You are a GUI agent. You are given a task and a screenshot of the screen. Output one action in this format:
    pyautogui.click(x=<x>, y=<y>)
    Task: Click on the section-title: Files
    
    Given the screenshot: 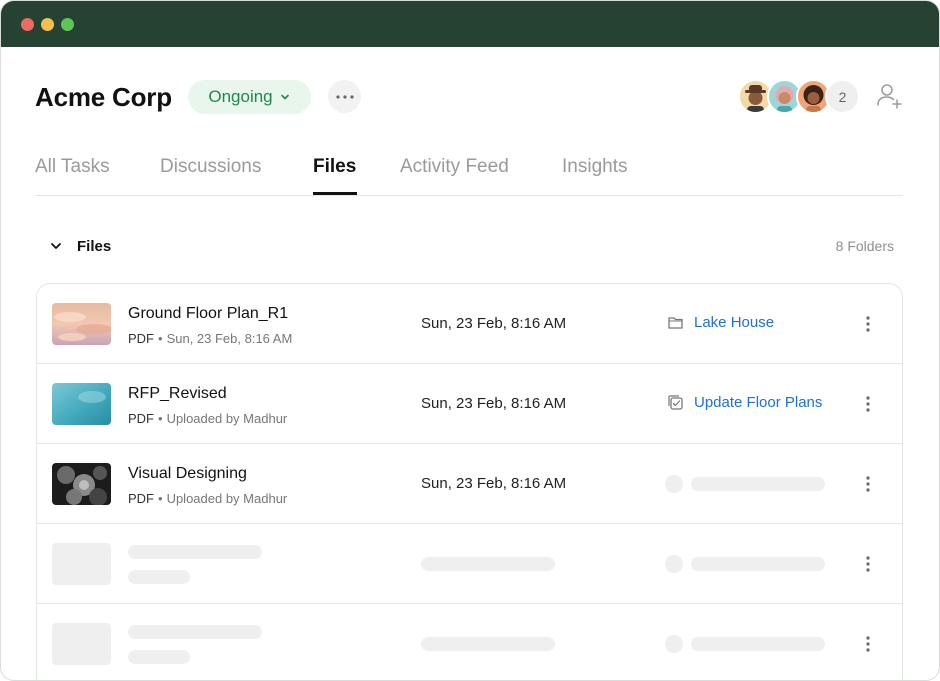 What is the action you would take?
    pyautogui.click(x=94, y=246)
    